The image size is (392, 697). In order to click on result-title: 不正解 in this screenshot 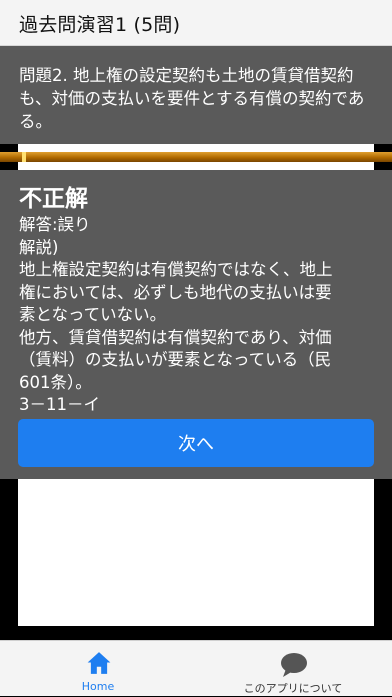, I will do `click(53, 199)`.